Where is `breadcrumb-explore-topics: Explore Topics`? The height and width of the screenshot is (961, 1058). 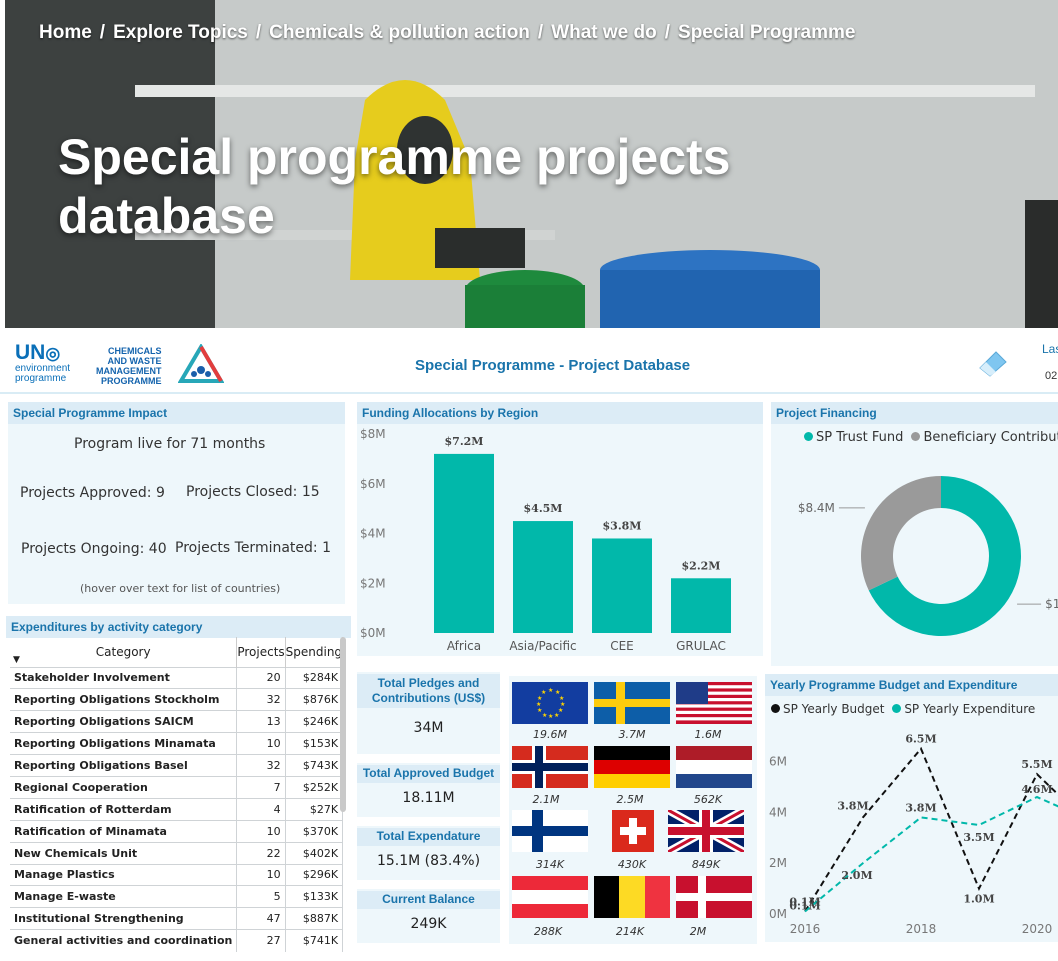 breadcrumb-explore-topics: Explore Topics is located at coordinates (180, 32).